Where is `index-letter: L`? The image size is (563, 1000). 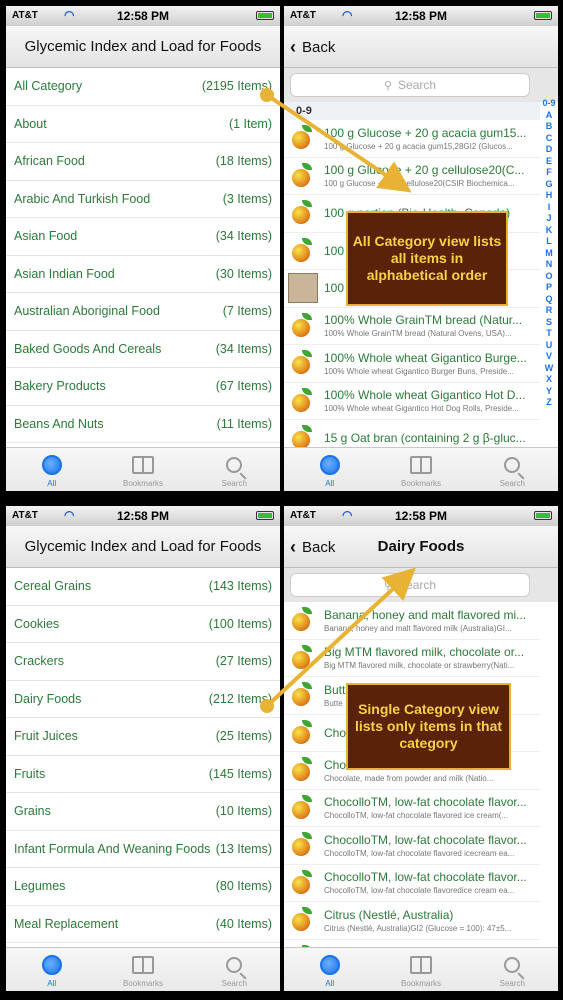
index-letter: L is located at coordinates (549, 242).